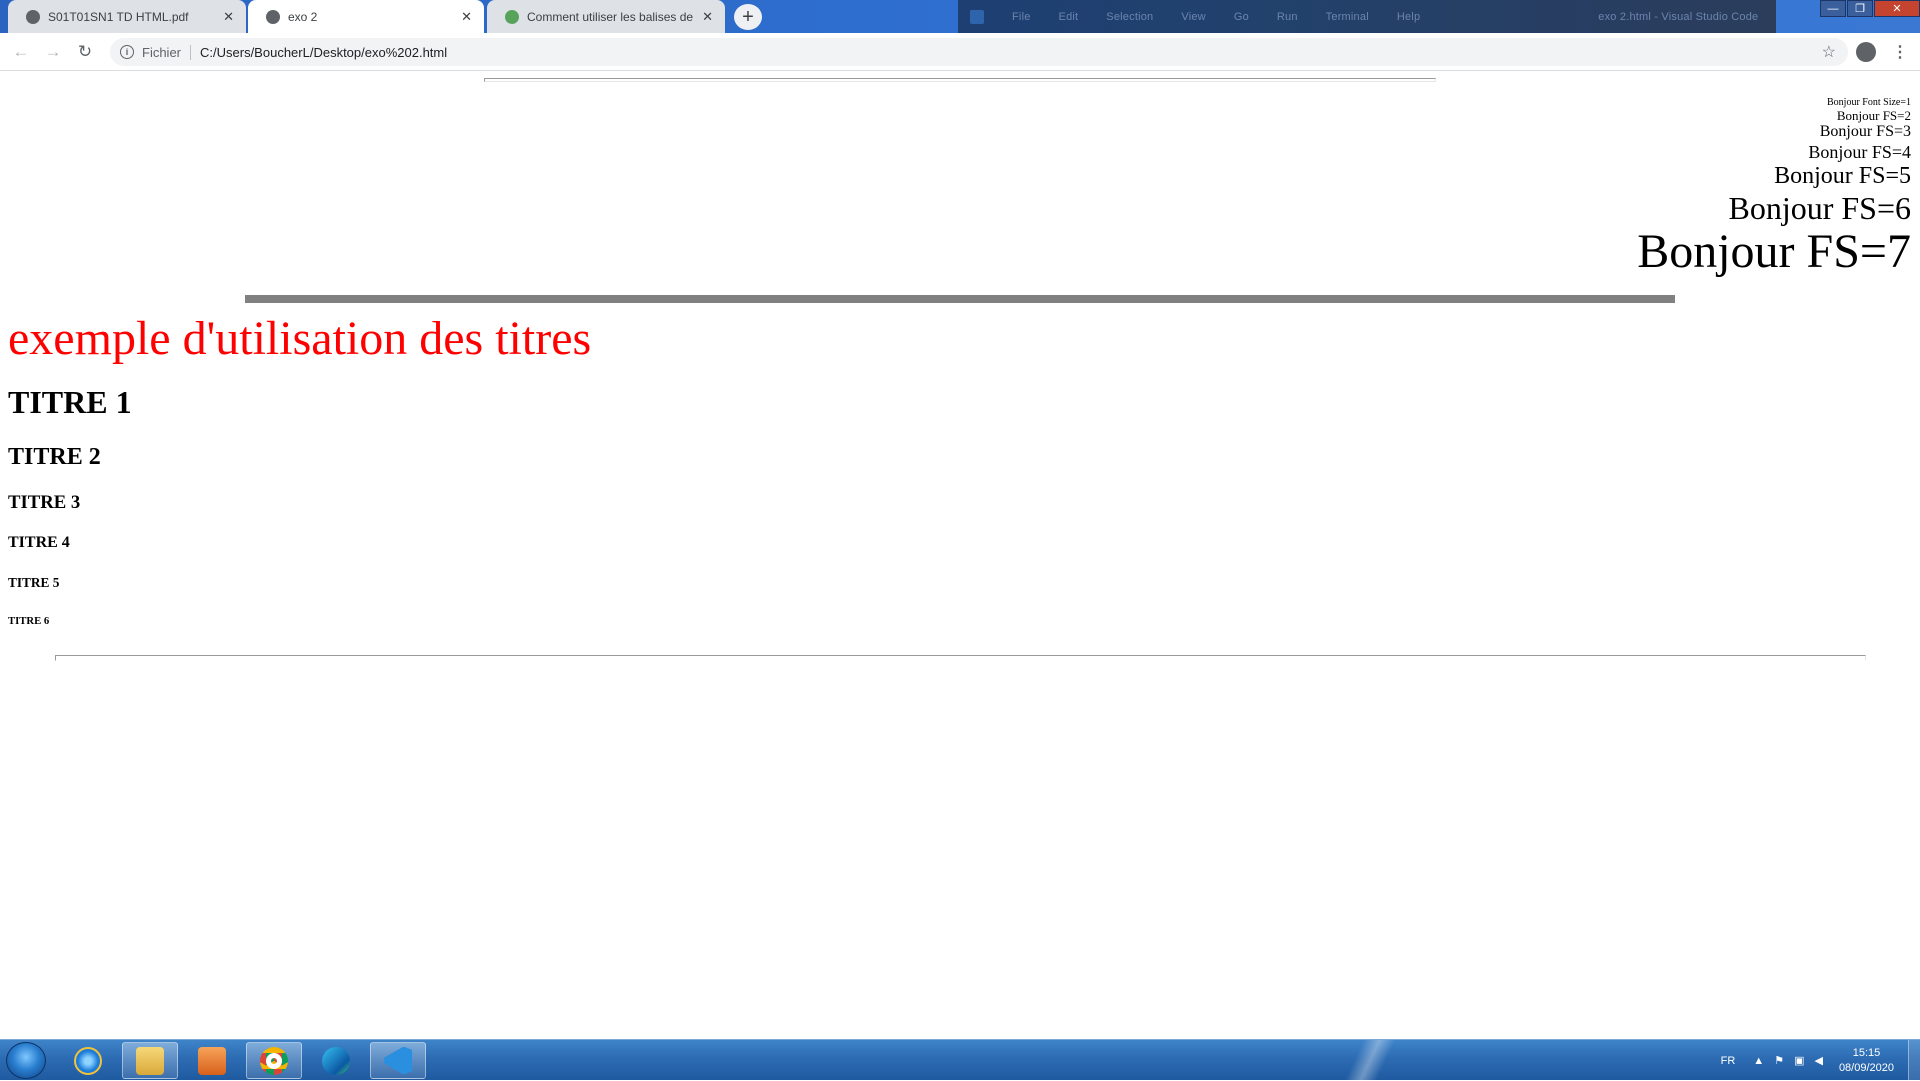 The image size is (1920, 1081). I want to click on site-favicon-icon, so click(512, 16).